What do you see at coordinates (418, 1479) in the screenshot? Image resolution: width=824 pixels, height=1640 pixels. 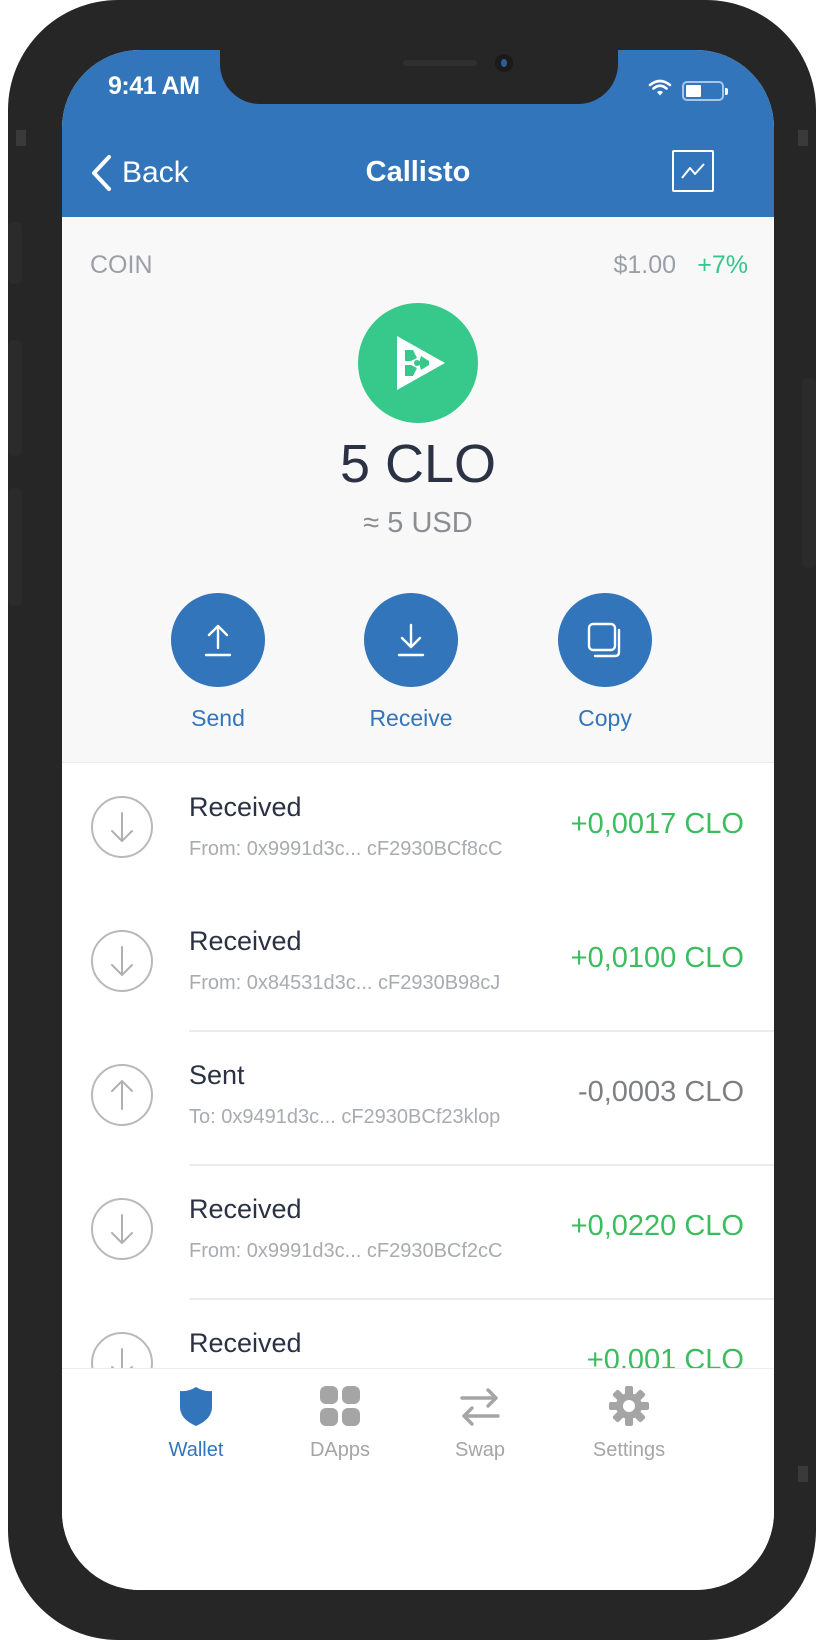 I see `tab-bar: Wallet DApps Swap Settings` at bounding box center [418, 1479].